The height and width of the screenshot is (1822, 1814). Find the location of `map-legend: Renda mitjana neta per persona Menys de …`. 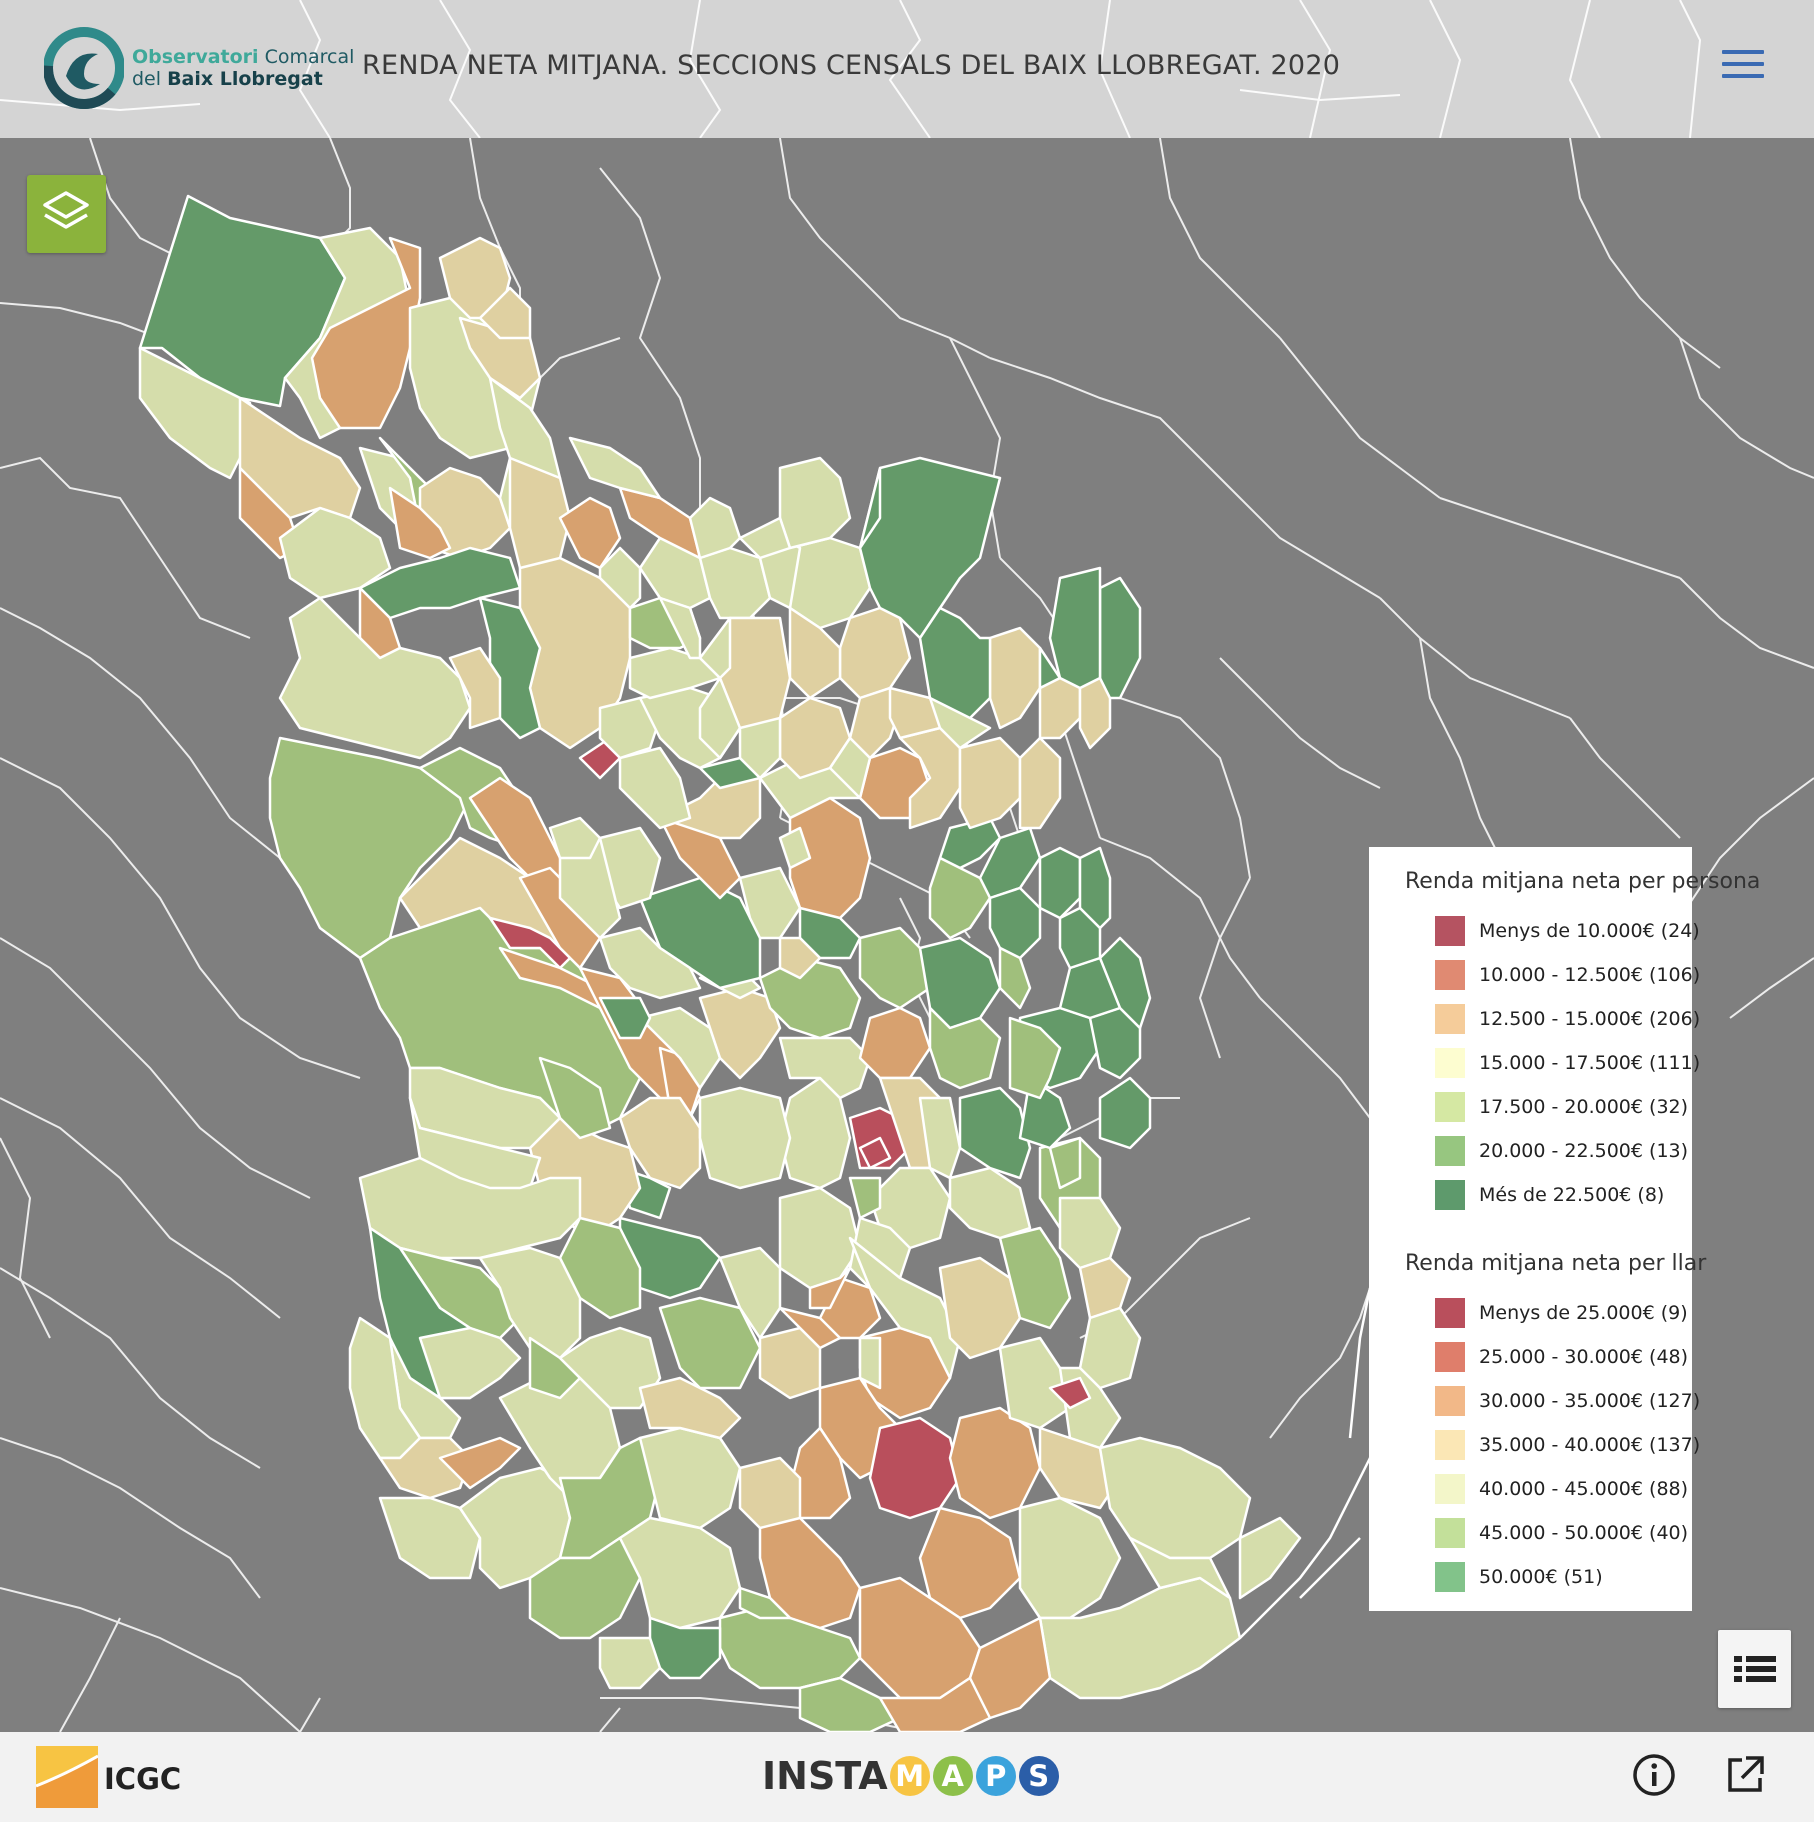

map-legend: Renda mitjana neta per persona Menys de … is located at coordinates (1564, 1229).